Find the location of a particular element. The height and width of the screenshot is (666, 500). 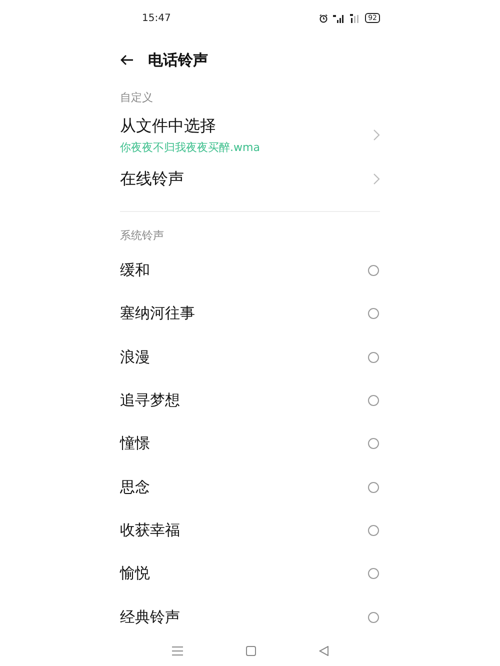

ringtone-name: 经典铃声 is located at coordinates (150, 617).